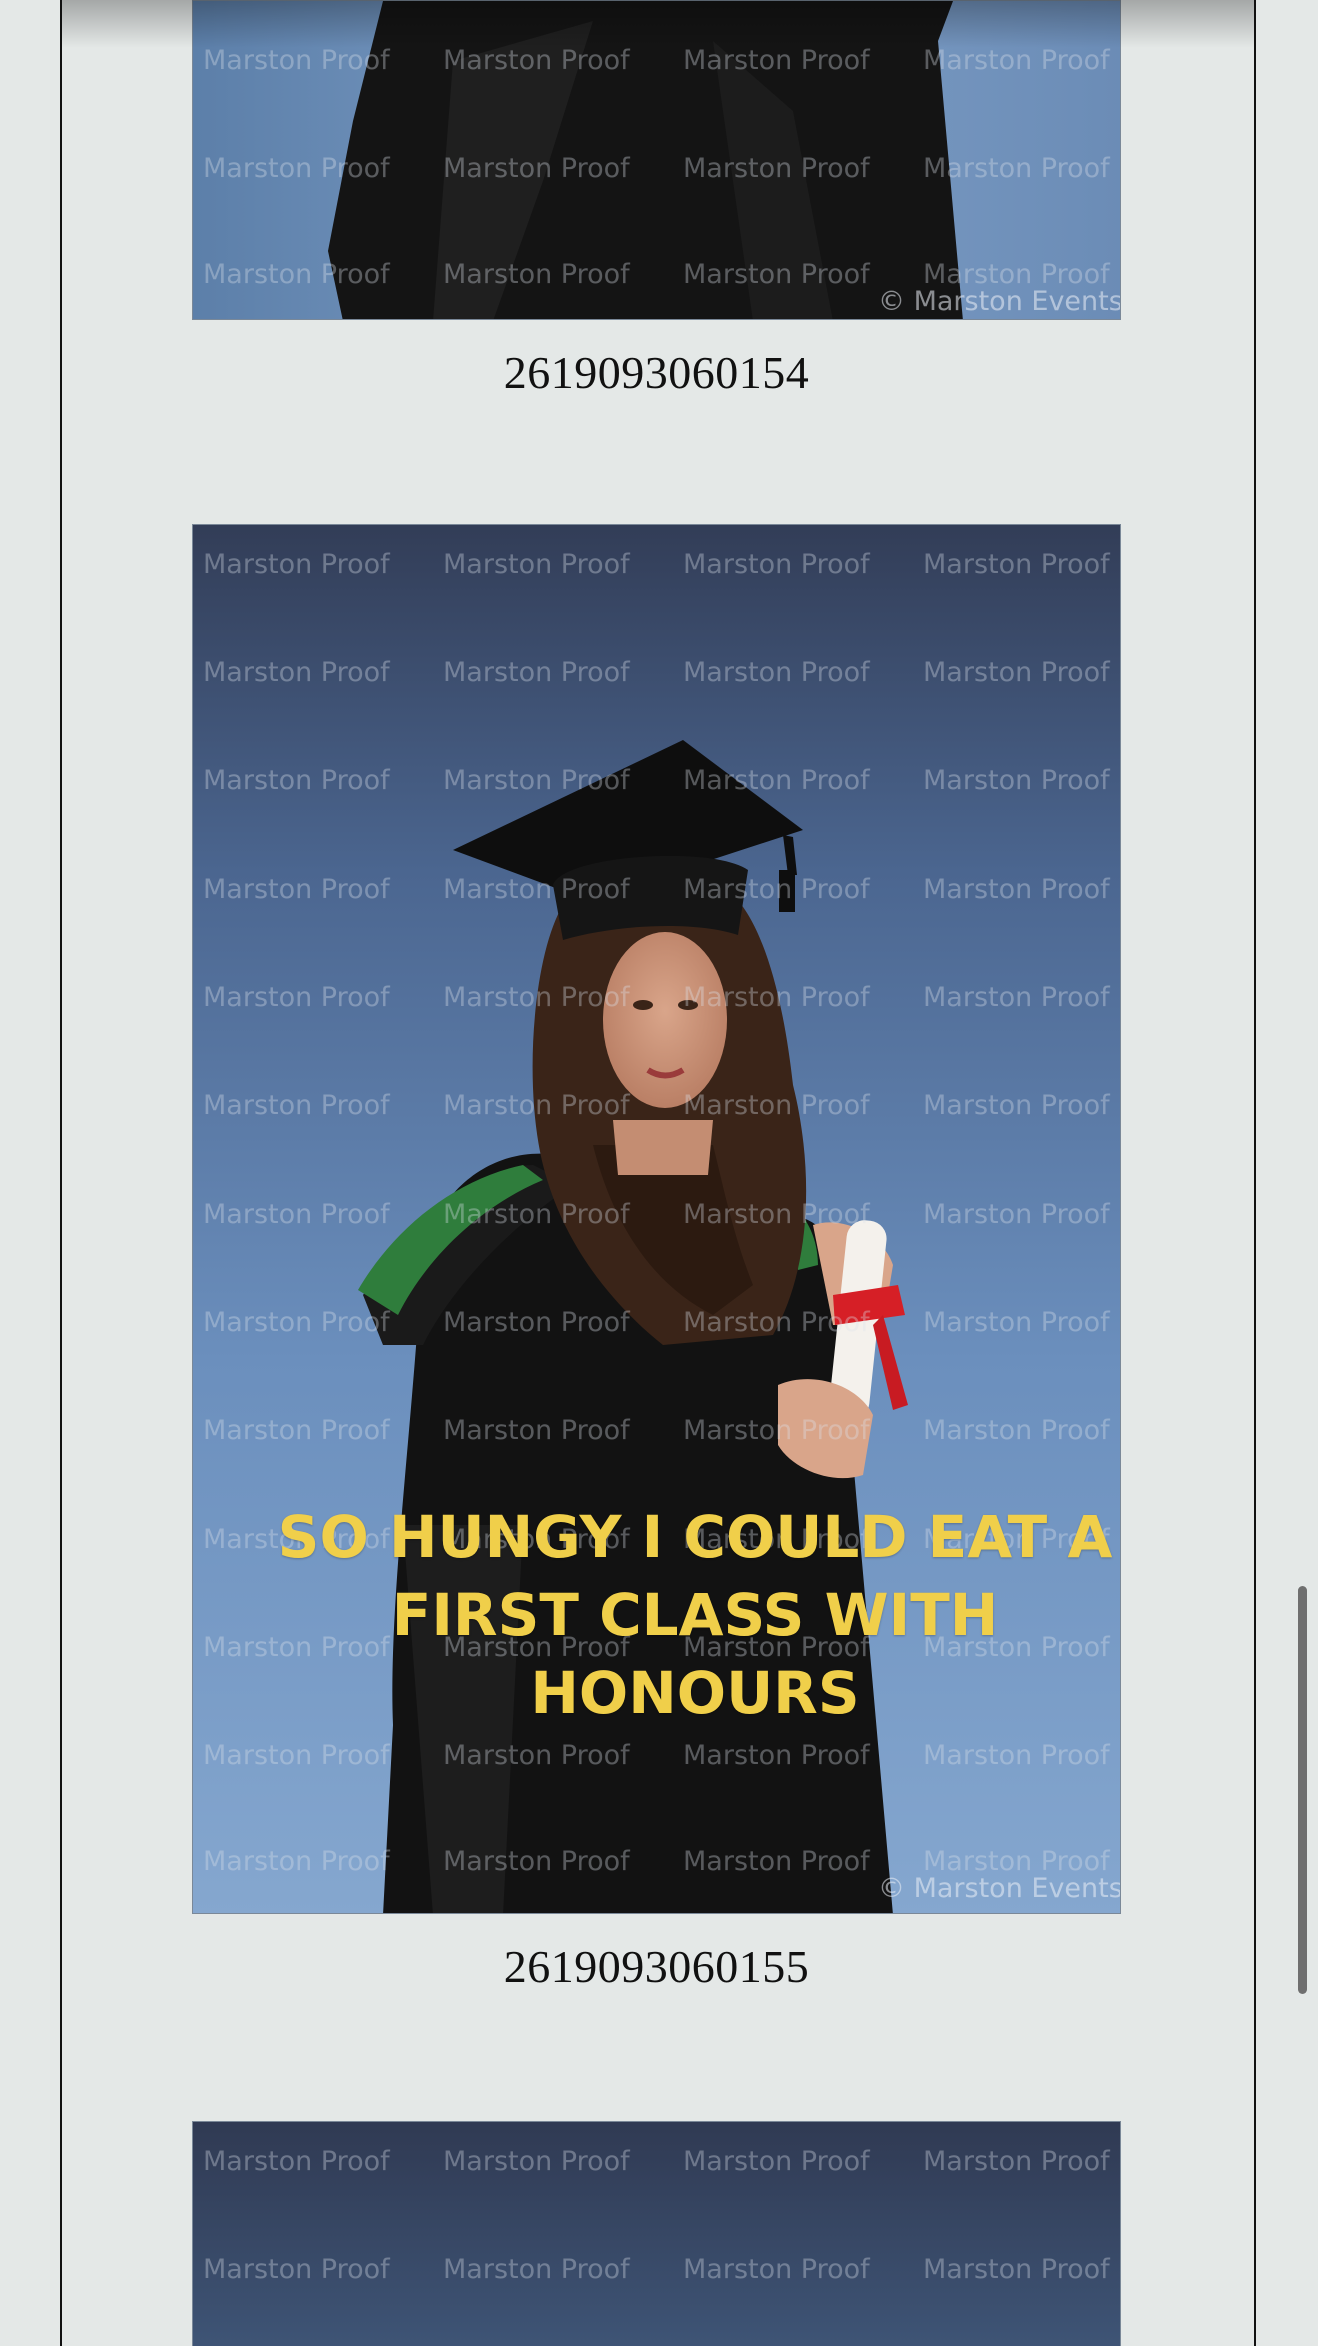 The width and height of the screenshot is (1318, 2346). I want to click on photo-caption-2: 2619093060155, so click(656, 1966).